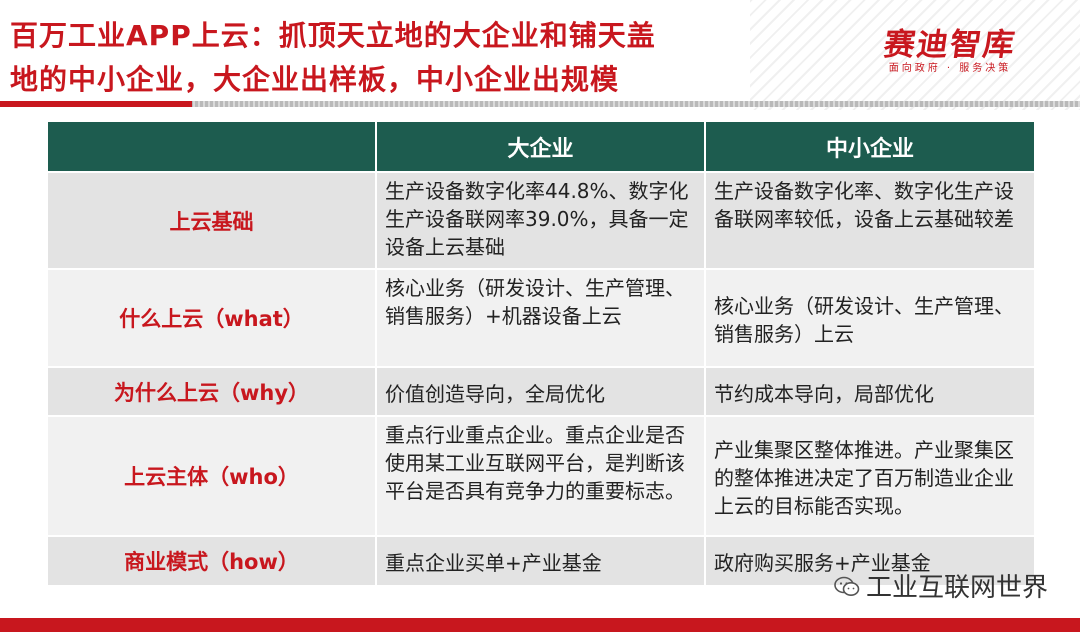 Image resolution: width=1080 pixels, height=632 pixels. What do you see at coordinates (211, 318) in the screenshot?
I see `row-label-what: 什么上云（what）` at bounding box center [211, 318].